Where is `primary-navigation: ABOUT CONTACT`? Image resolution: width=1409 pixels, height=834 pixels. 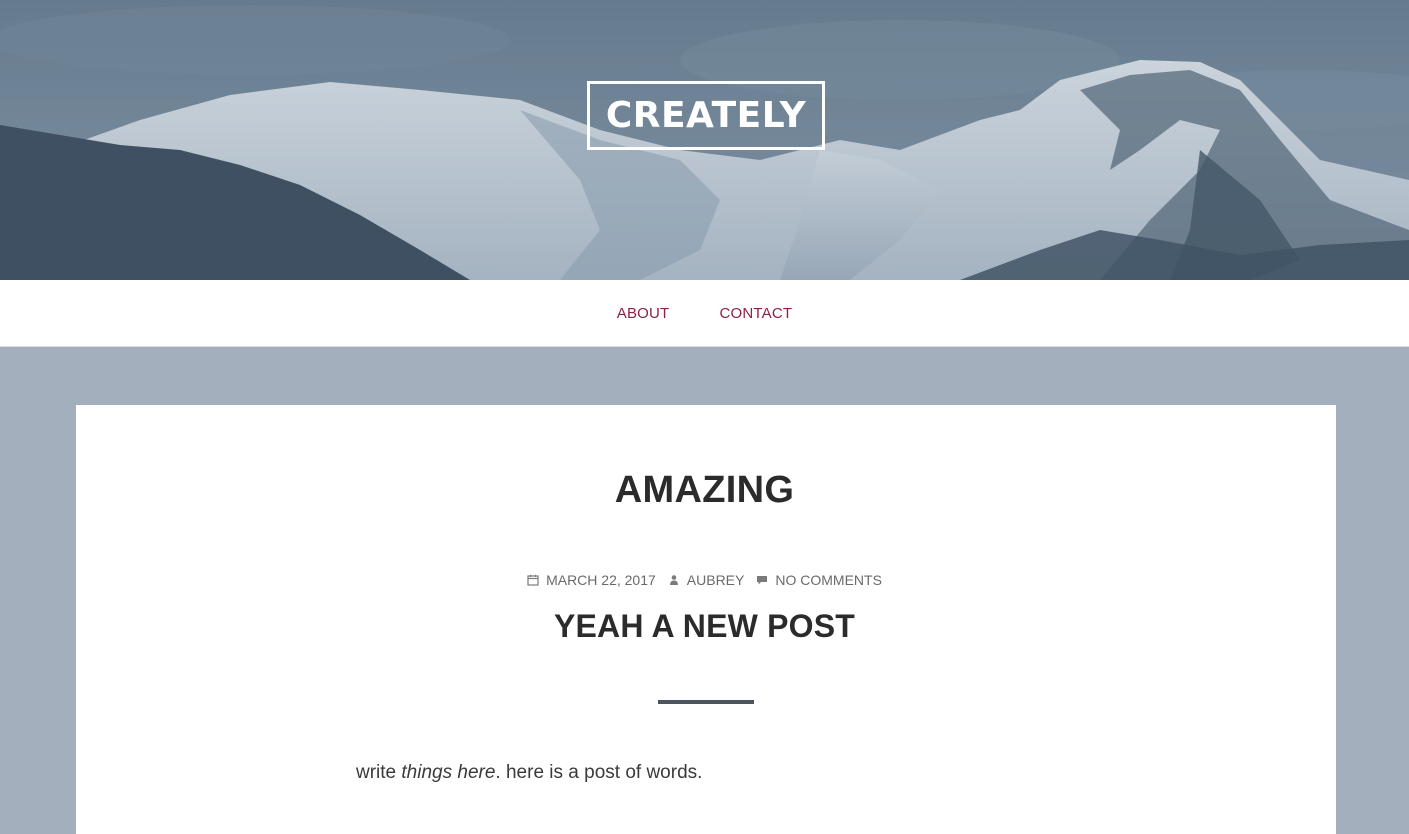
primary-navigation: ABOUT CONTACT is located at coordinates (704, 313).